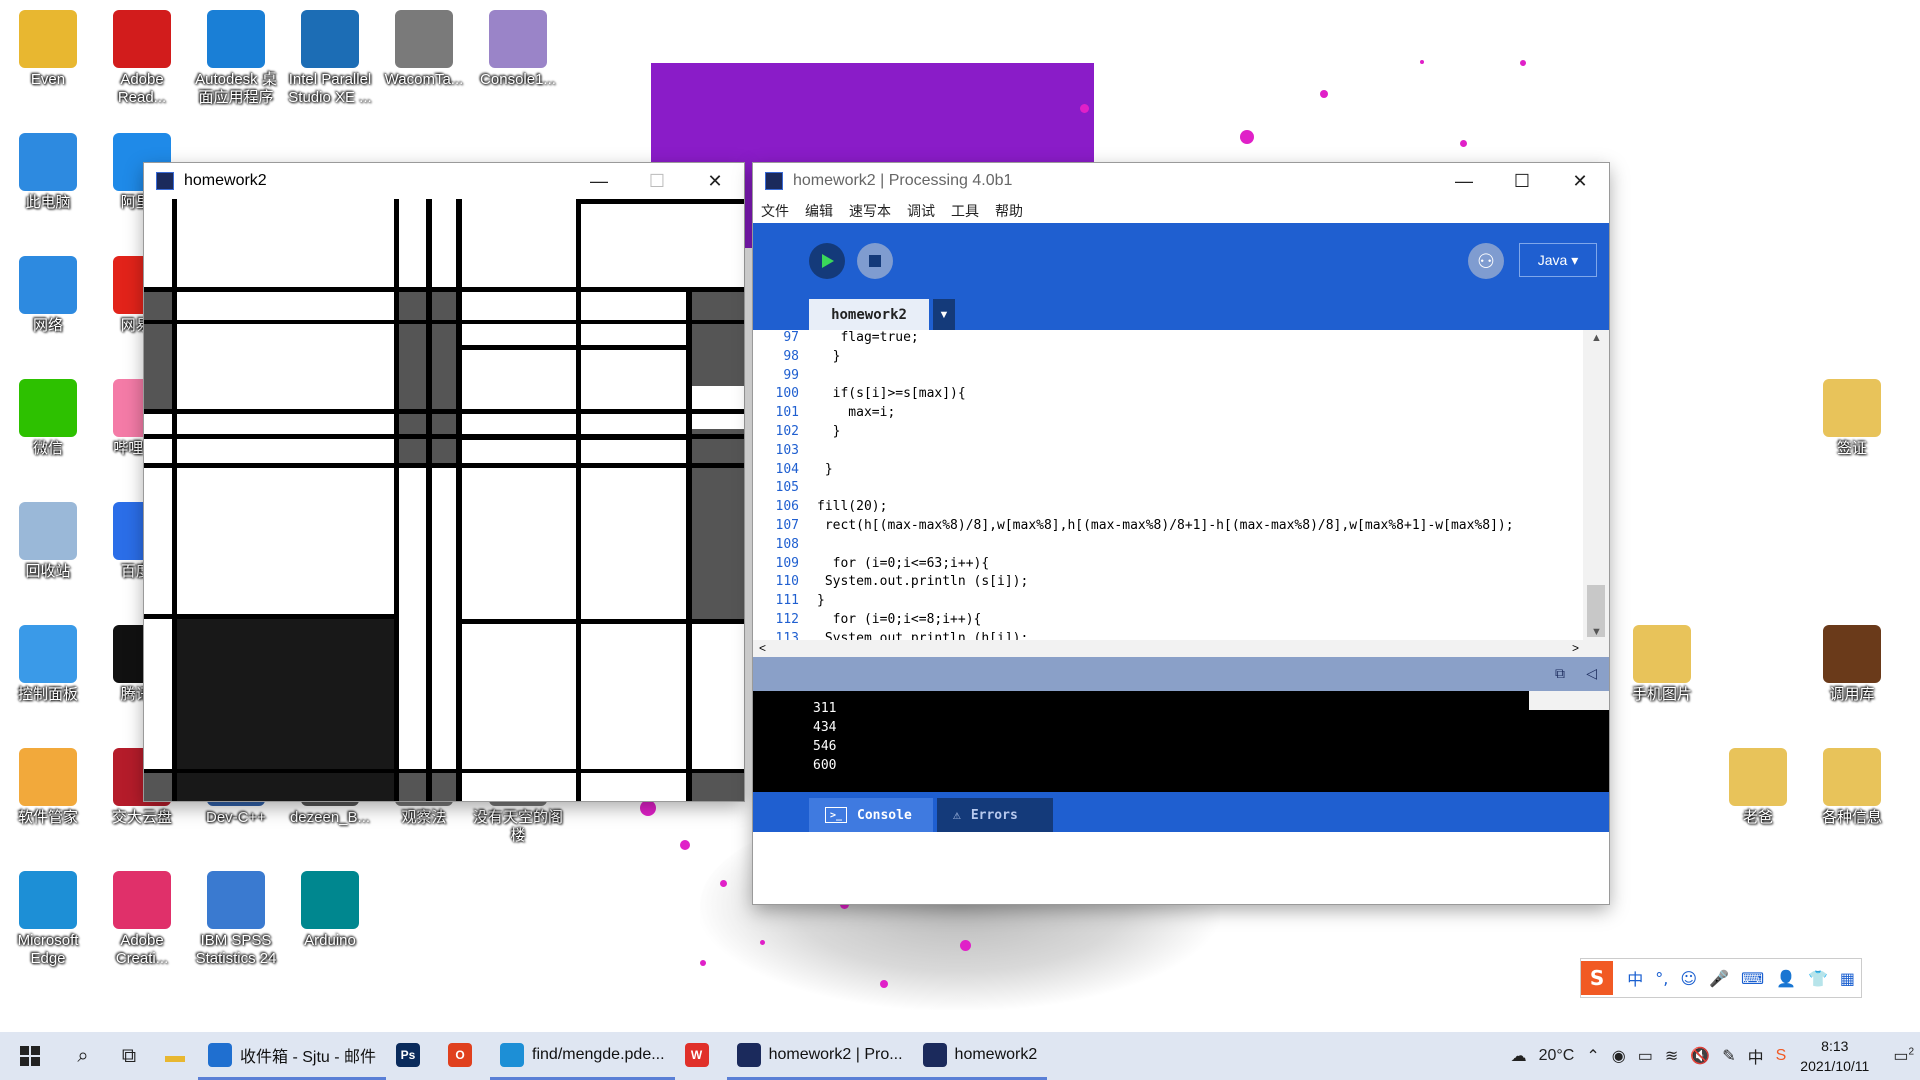 The height and width of the screenshot is (1080, 1920). I want to click on menu-debug: 调试, so click(921, 211).